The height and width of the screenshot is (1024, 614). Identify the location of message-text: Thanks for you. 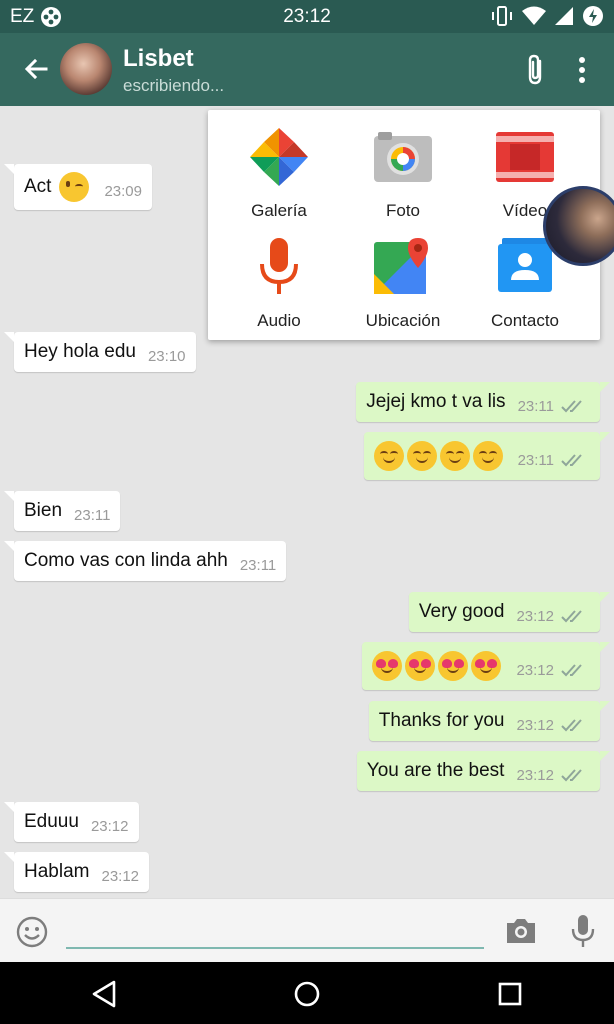
(441, 720).